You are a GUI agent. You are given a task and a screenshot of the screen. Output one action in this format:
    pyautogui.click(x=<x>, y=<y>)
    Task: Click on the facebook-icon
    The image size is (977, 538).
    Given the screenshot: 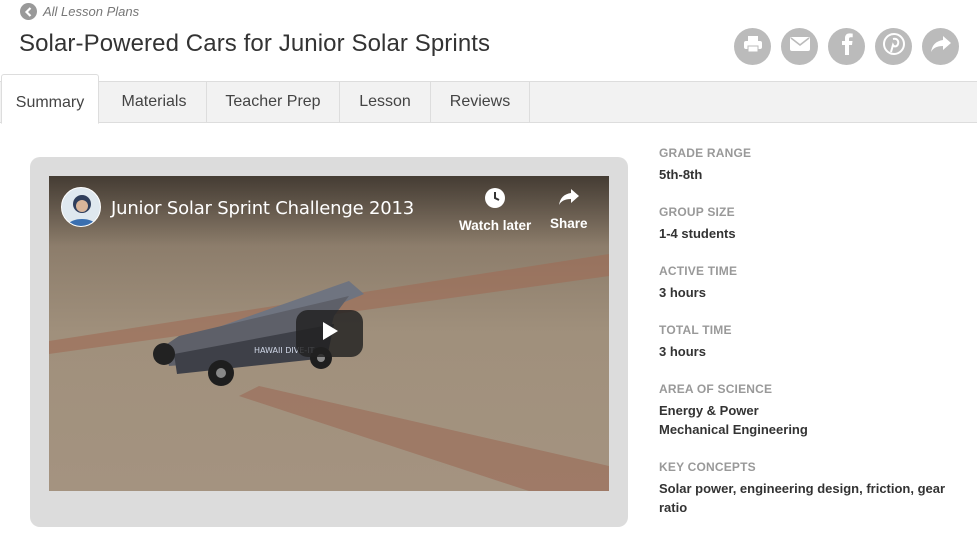 What is the action you would take?
    pyautogui.click(x=847, y=46)
    